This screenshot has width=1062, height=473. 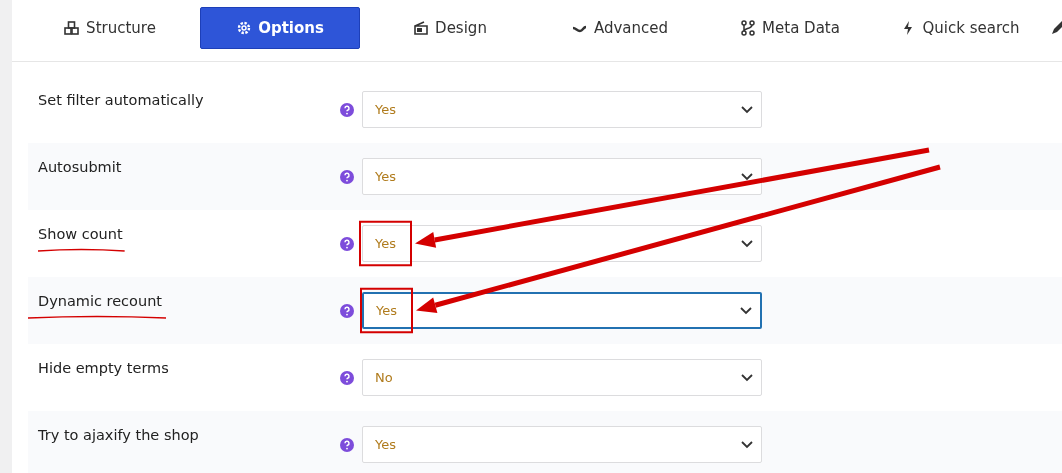 What do you see at coordinates (562, 377) in the screenshot?
I see `select-field: No` at bounding box center [562, 377].